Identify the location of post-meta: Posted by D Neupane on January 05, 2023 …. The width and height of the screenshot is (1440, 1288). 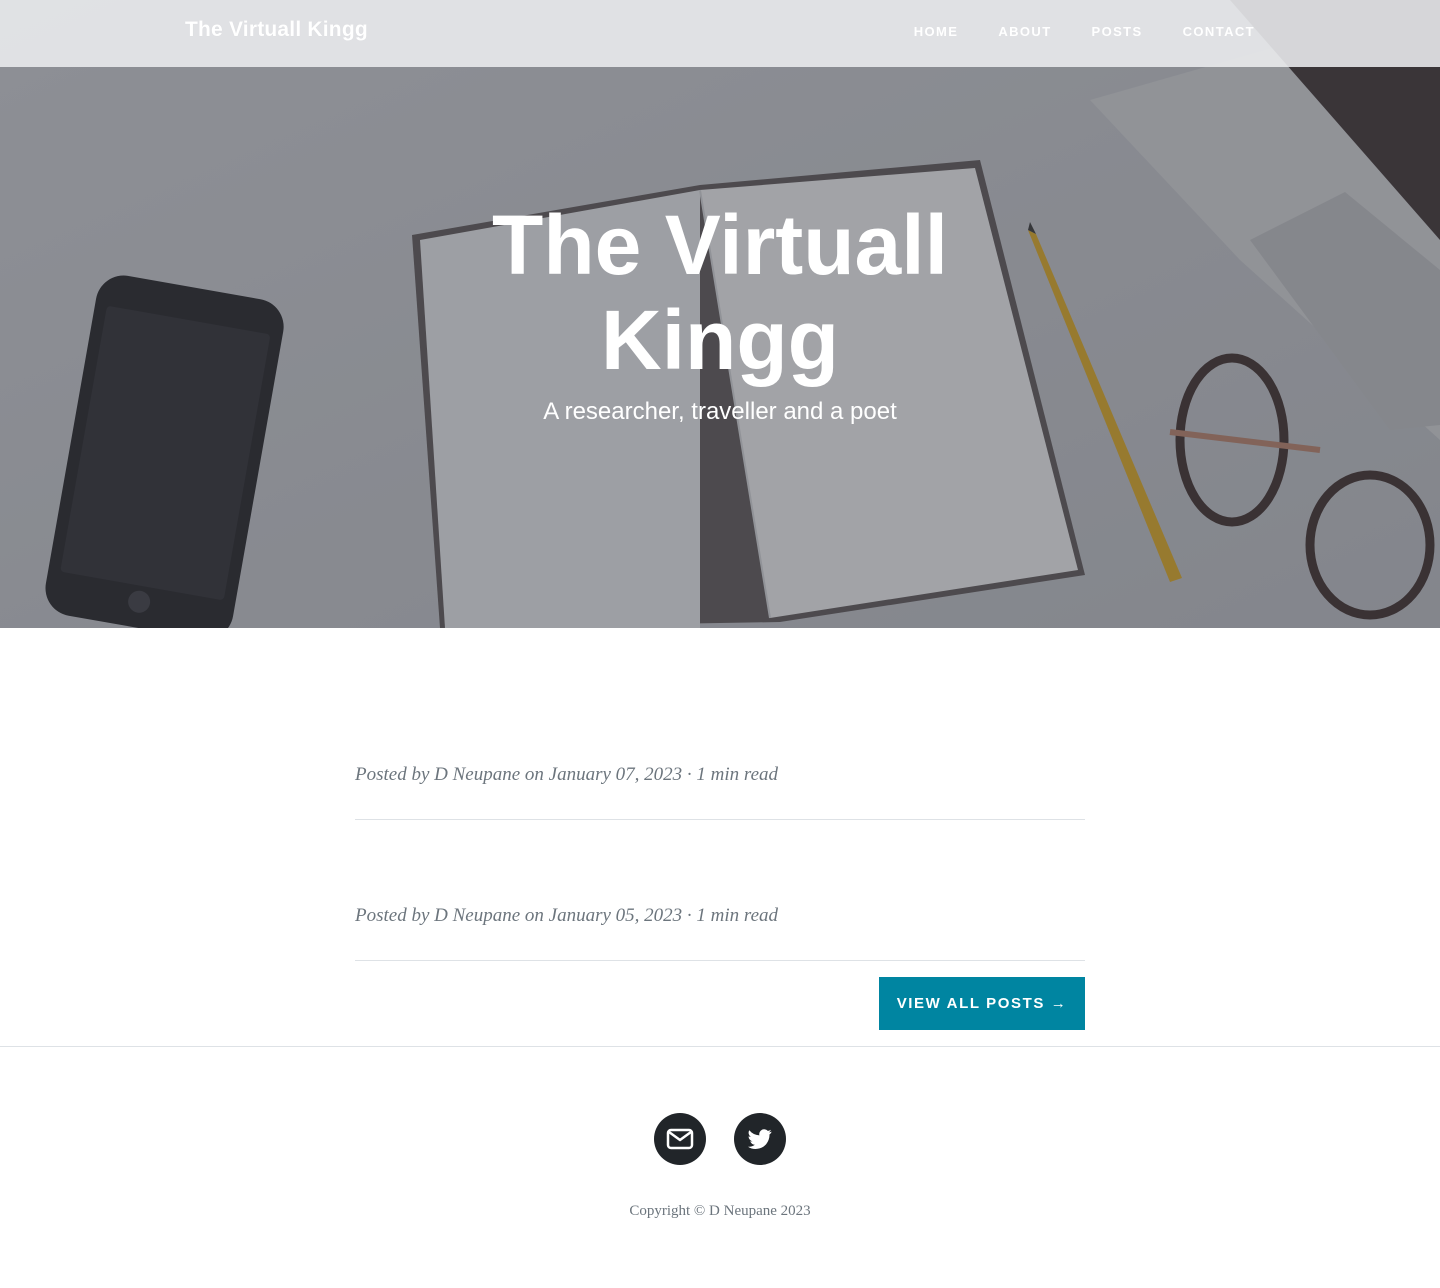
(567, 915).